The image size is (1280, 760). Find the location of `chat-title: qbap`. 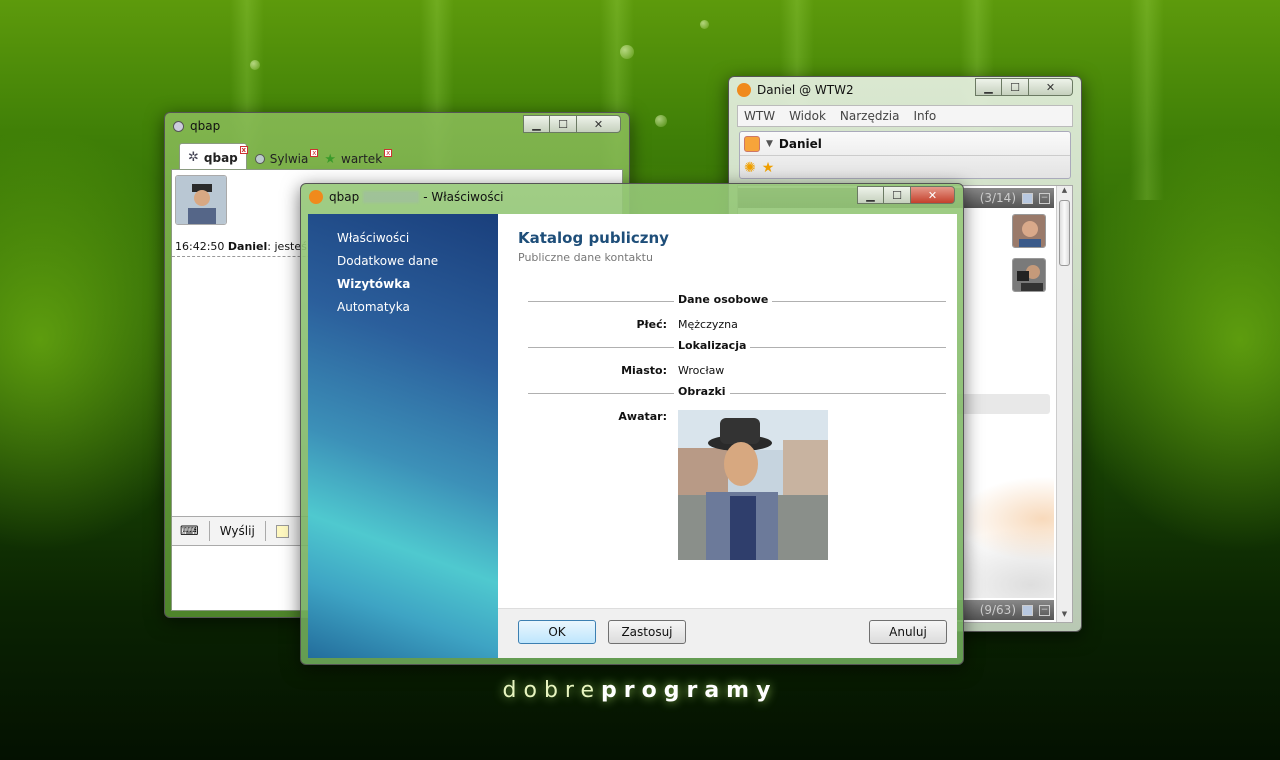

chat-title: qbap is located at coordinates (205, 126).